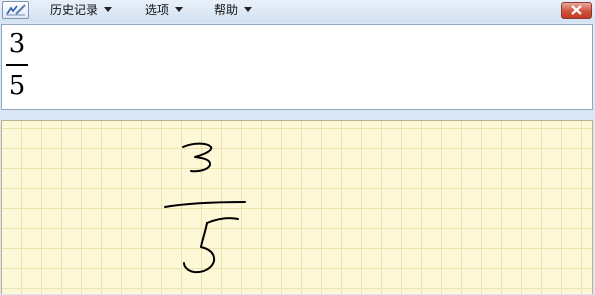 The height and width of the screenshot is (295, 595). Describe the element at coordinates (74, 10) in the screenshot. I see `menu-history-label: 历史记录` at that location.